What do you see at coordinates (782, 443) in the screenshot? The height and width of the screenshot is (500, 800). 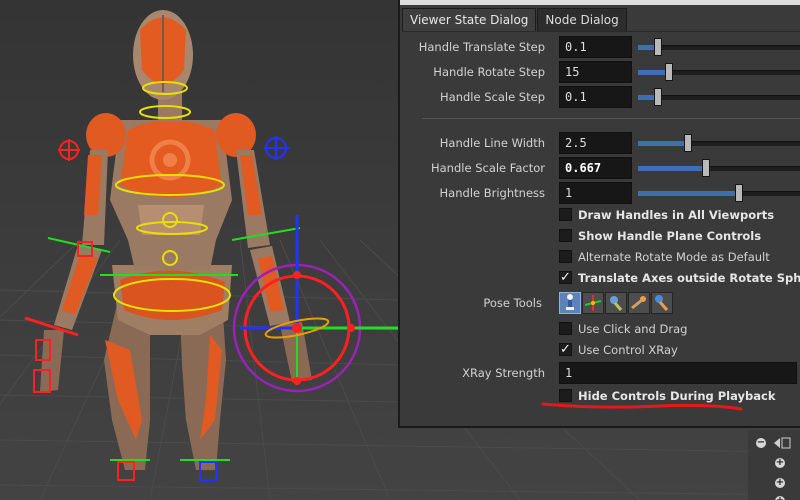 I see `tree-arrow-icon` at bounding box center [782, 443].